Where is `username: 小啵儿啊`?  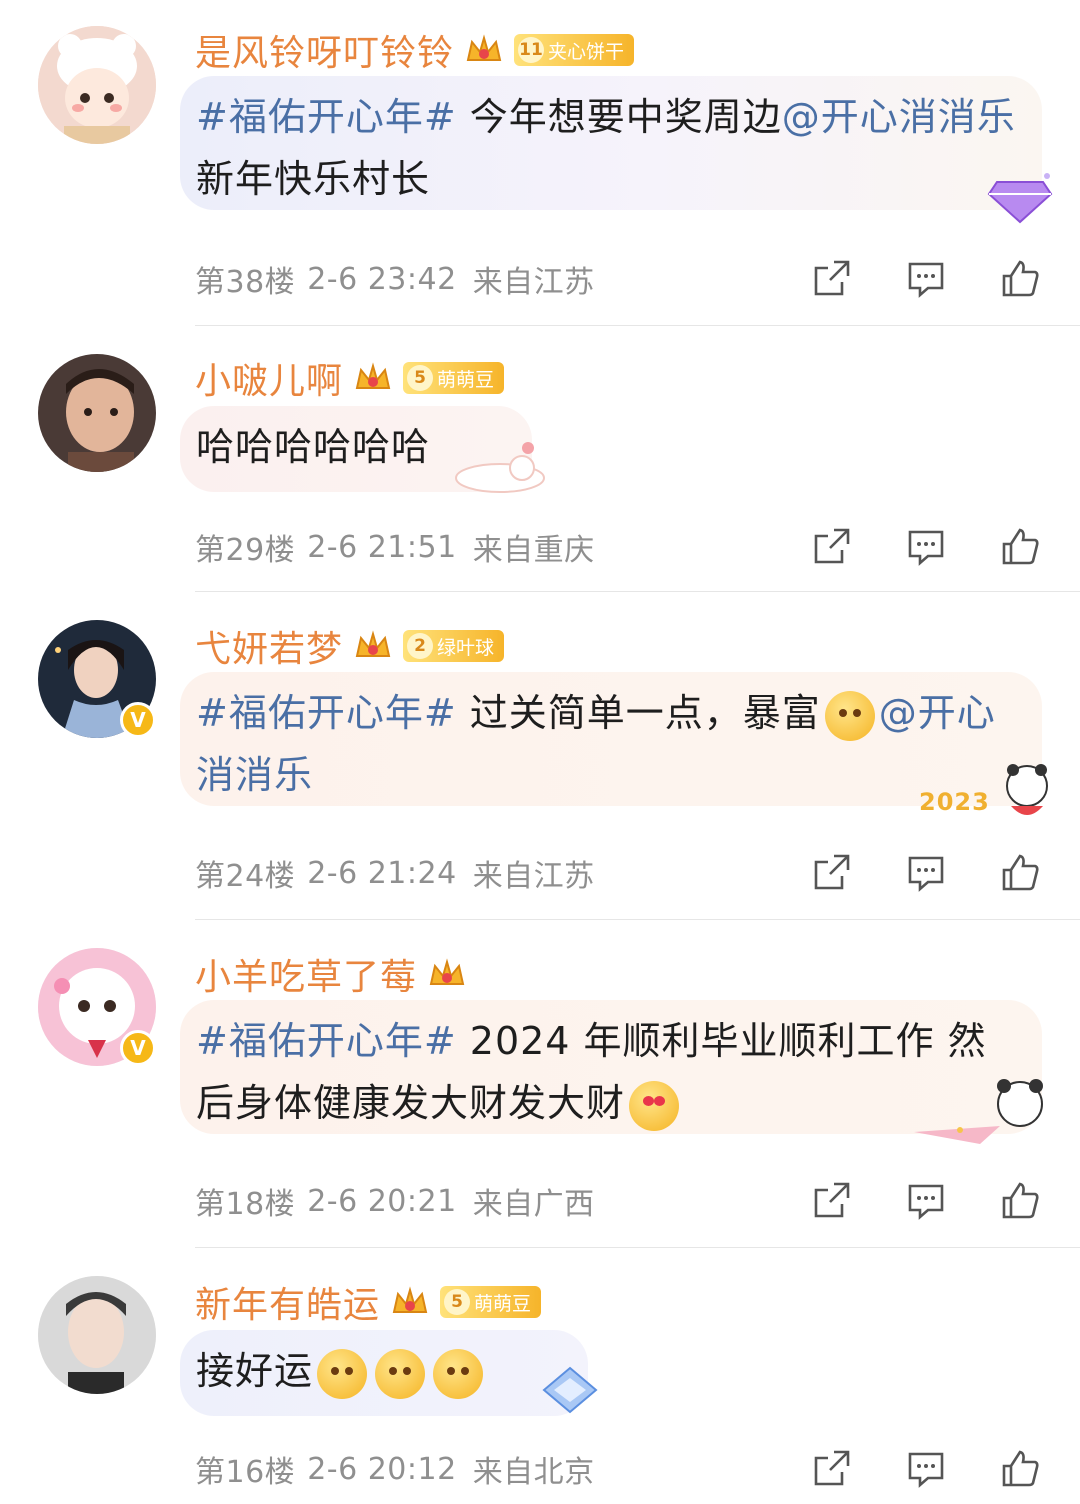
username: 小啵儿啊 is located at coordinates (269, 378).